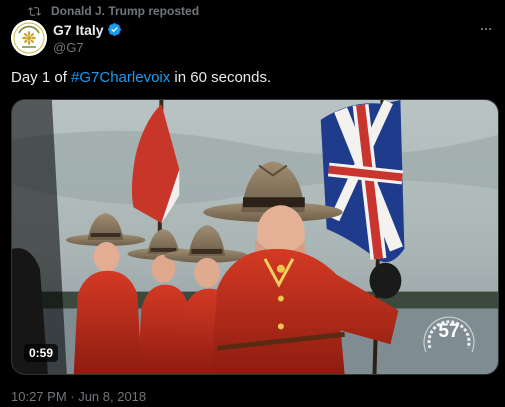 The width and height of the screenshot is (505, 407). Describe the element at coordinates (78, 396) in the screenshot. I see `post-timestamp: 10:27 PM · Jun 8, 2018` at that location.